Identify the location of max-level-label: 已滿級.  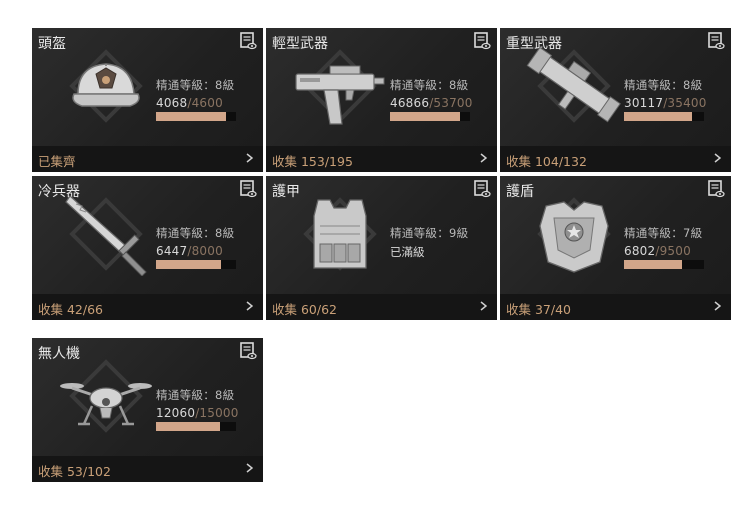
(407, 252).